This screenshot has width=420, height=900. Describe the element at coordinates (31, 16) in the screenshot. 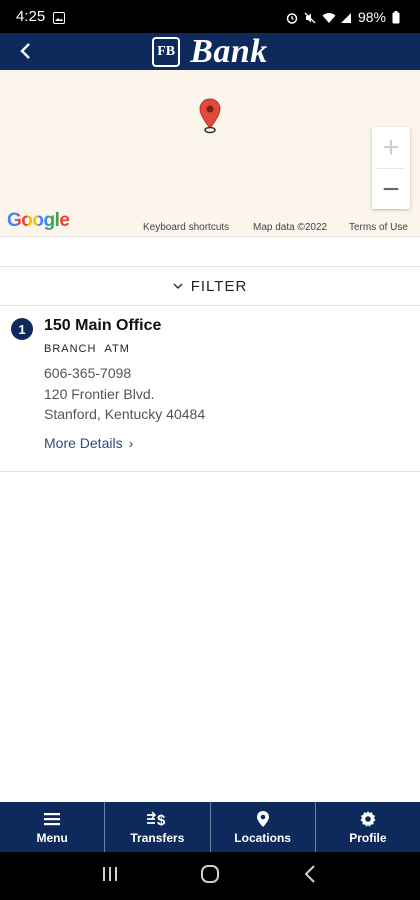

I see `status-time: 4:25` at that location.